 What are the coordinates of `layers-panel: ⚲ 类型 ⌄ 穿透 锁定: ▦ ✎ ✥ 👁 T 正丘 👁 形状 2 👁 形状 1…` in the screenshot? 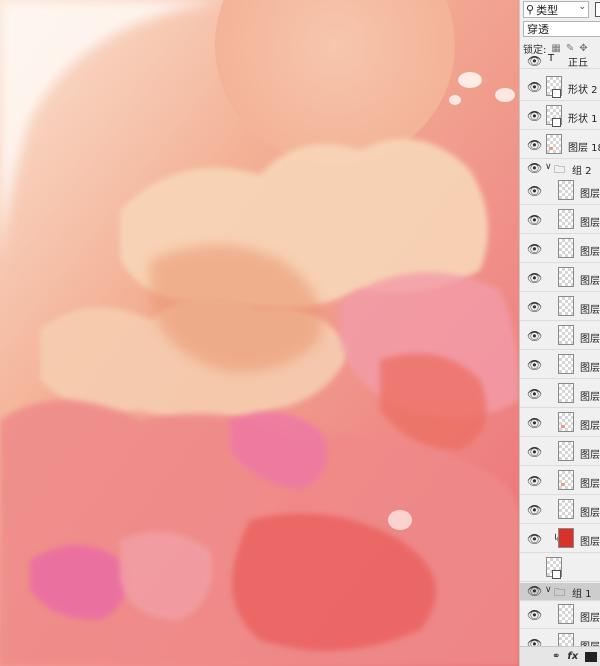 It's located at (559, 333).